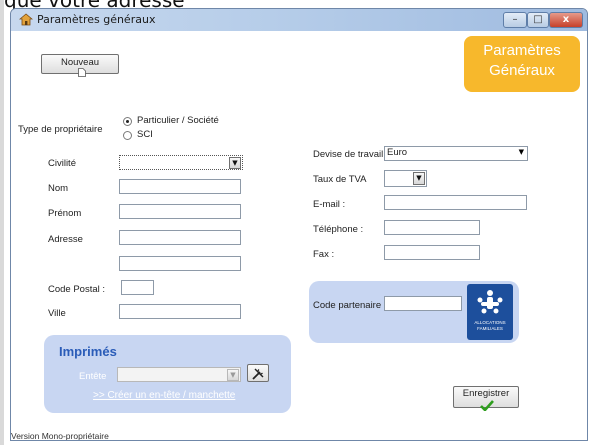 Image resolution: width=598 pixels, height=445 pixels. I want to click on radio-sci, so click(127, 135).